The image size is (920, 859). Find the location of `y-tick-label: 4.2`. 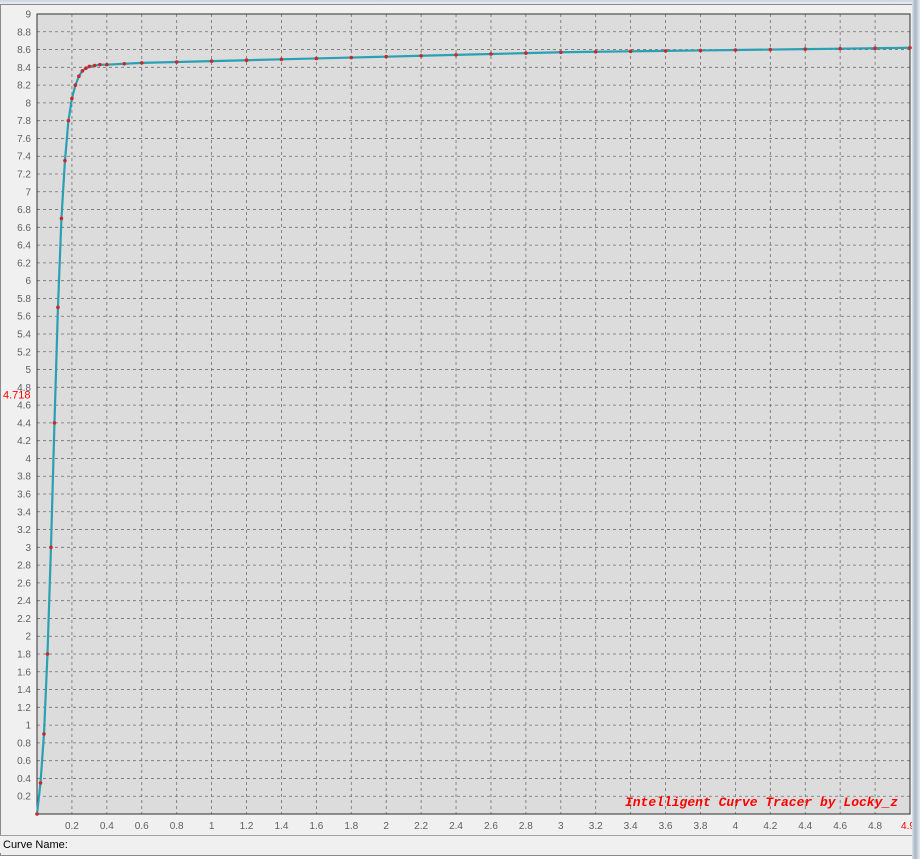

y-tick-label: 4.2 is located at coordinates (24, 441).